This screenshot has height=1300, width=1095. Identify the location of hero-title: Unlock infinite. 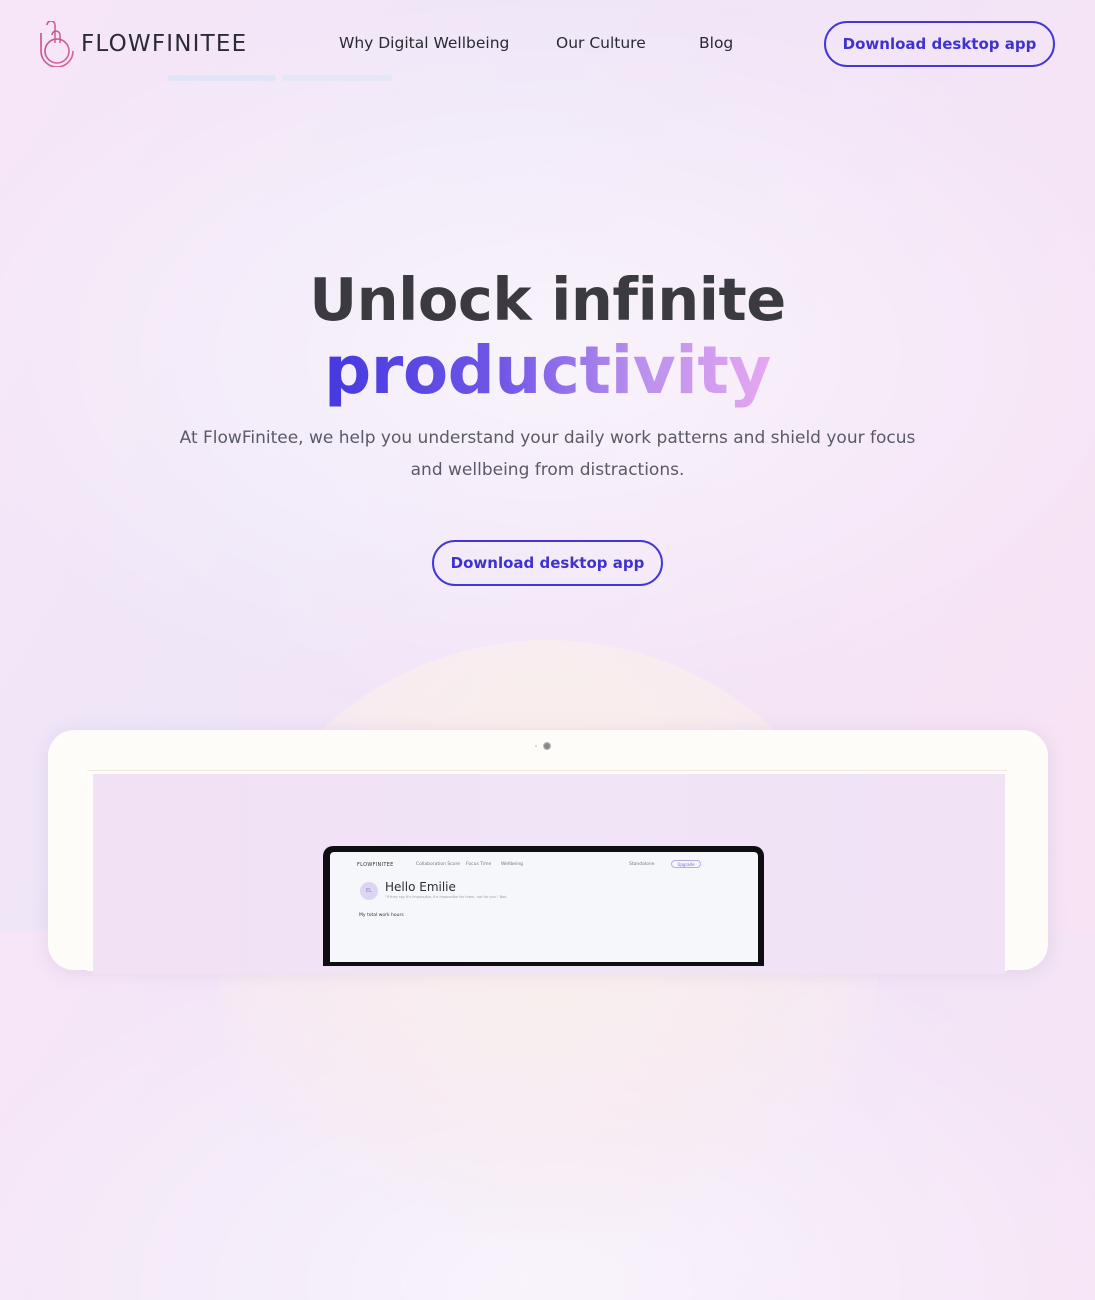
(547, 299).